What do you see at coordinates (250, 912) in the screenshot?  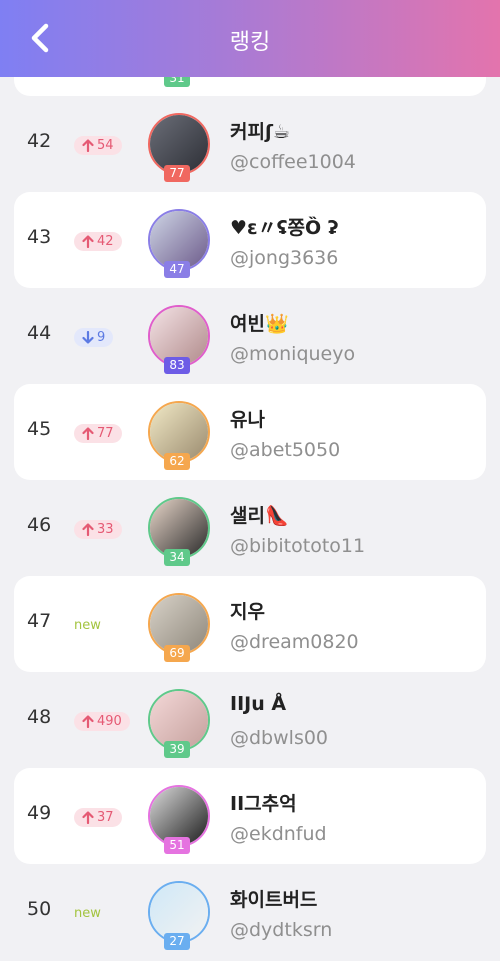 I see `ranking-row: 50 new 27 화이트버드 @dydtksrn` at bounding box center [250, 912].